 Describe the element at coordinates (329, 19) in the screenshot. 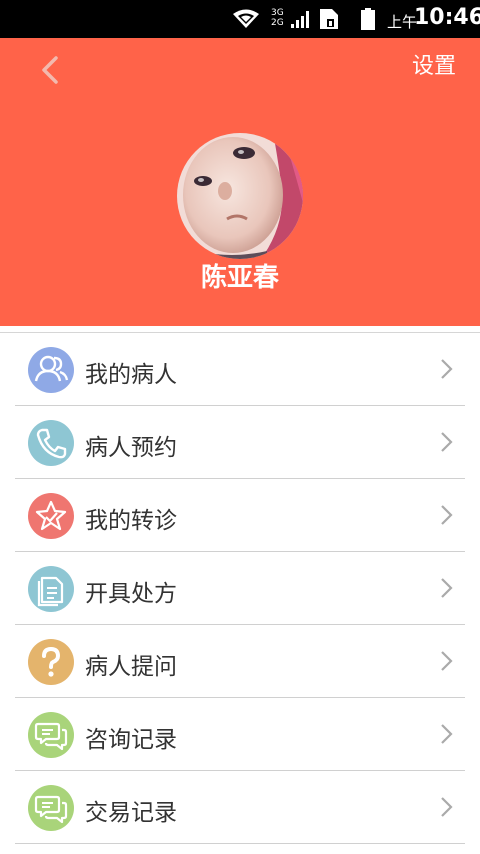

I see `sd-card-icon` at that location.